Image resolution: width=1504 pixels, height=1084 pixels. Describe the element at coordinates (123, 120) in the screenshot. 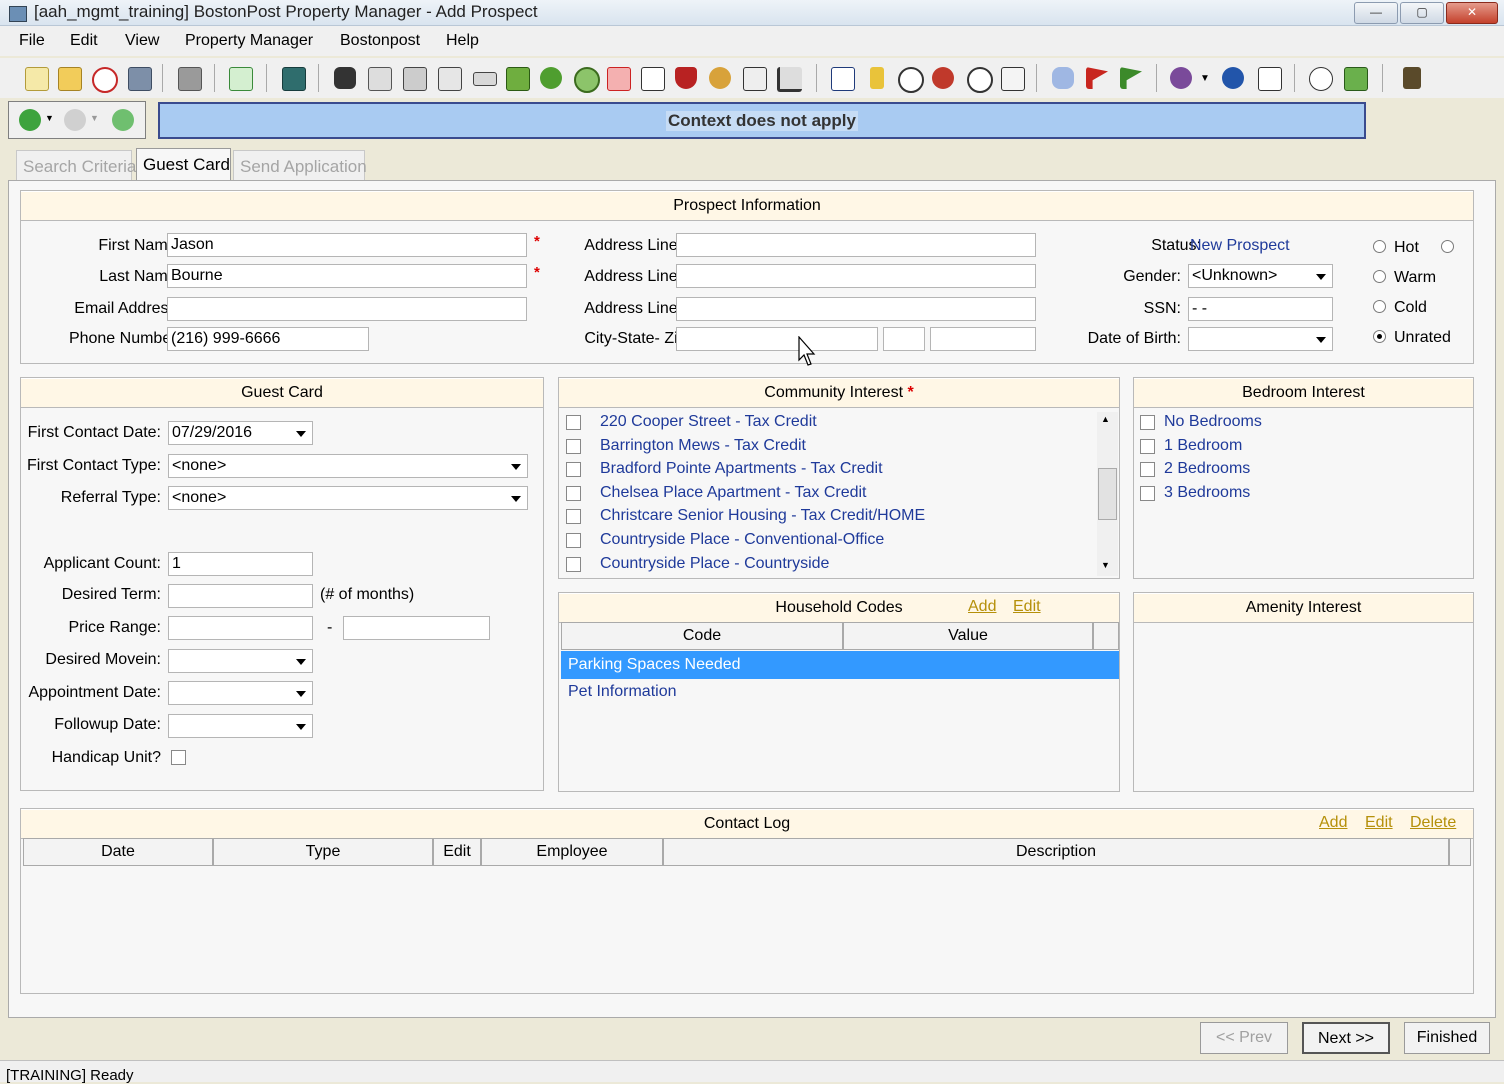

I see `refresh-nav-icon` at that location.